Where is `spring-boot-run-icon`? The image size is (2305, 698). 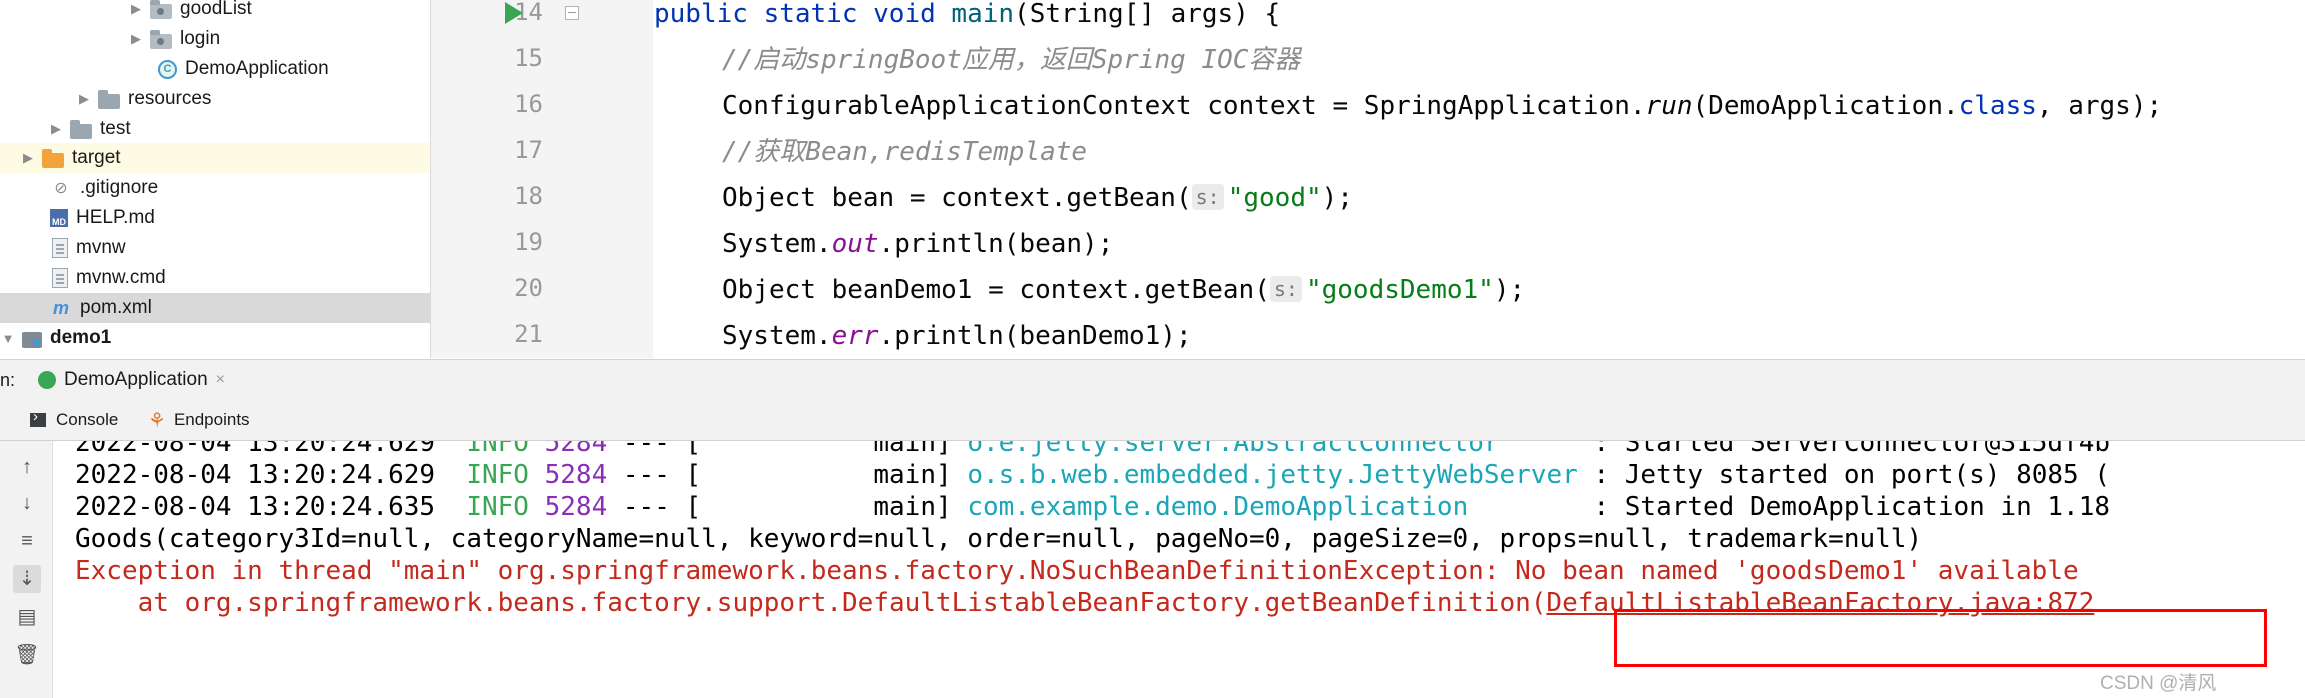
spring-boot-run-icon is located at coordinates (47, 380).